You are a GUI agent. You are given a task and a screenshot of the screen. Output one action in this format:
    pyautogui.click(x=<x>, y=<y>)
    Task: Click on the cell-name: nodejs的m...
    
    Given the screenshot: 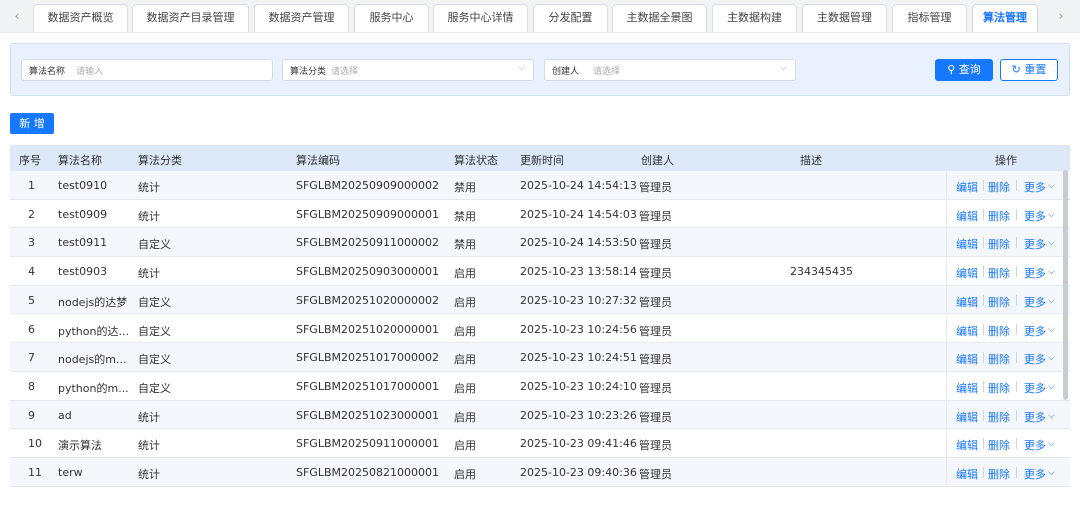 What is the action you would take?
    pyautogui.click(x=92, y=360)
    